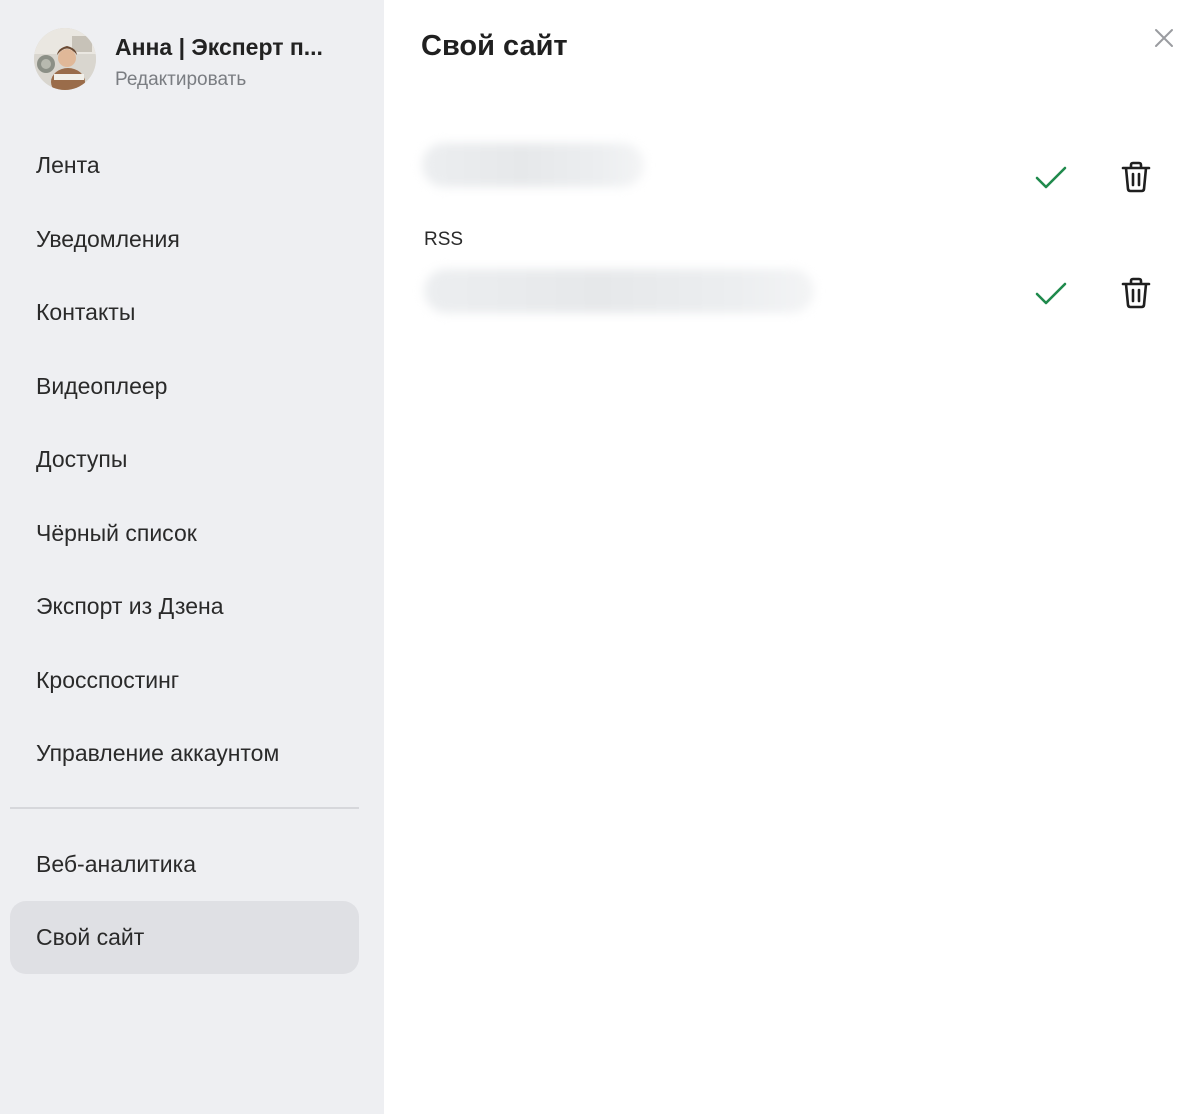 The width and height of the screenshot is (1200, 1114). What do you see at coordinates (184, 239) in the screenshot?
I see `sidebar-item-notifications: Уведомления` at bounding box center [184, 239].